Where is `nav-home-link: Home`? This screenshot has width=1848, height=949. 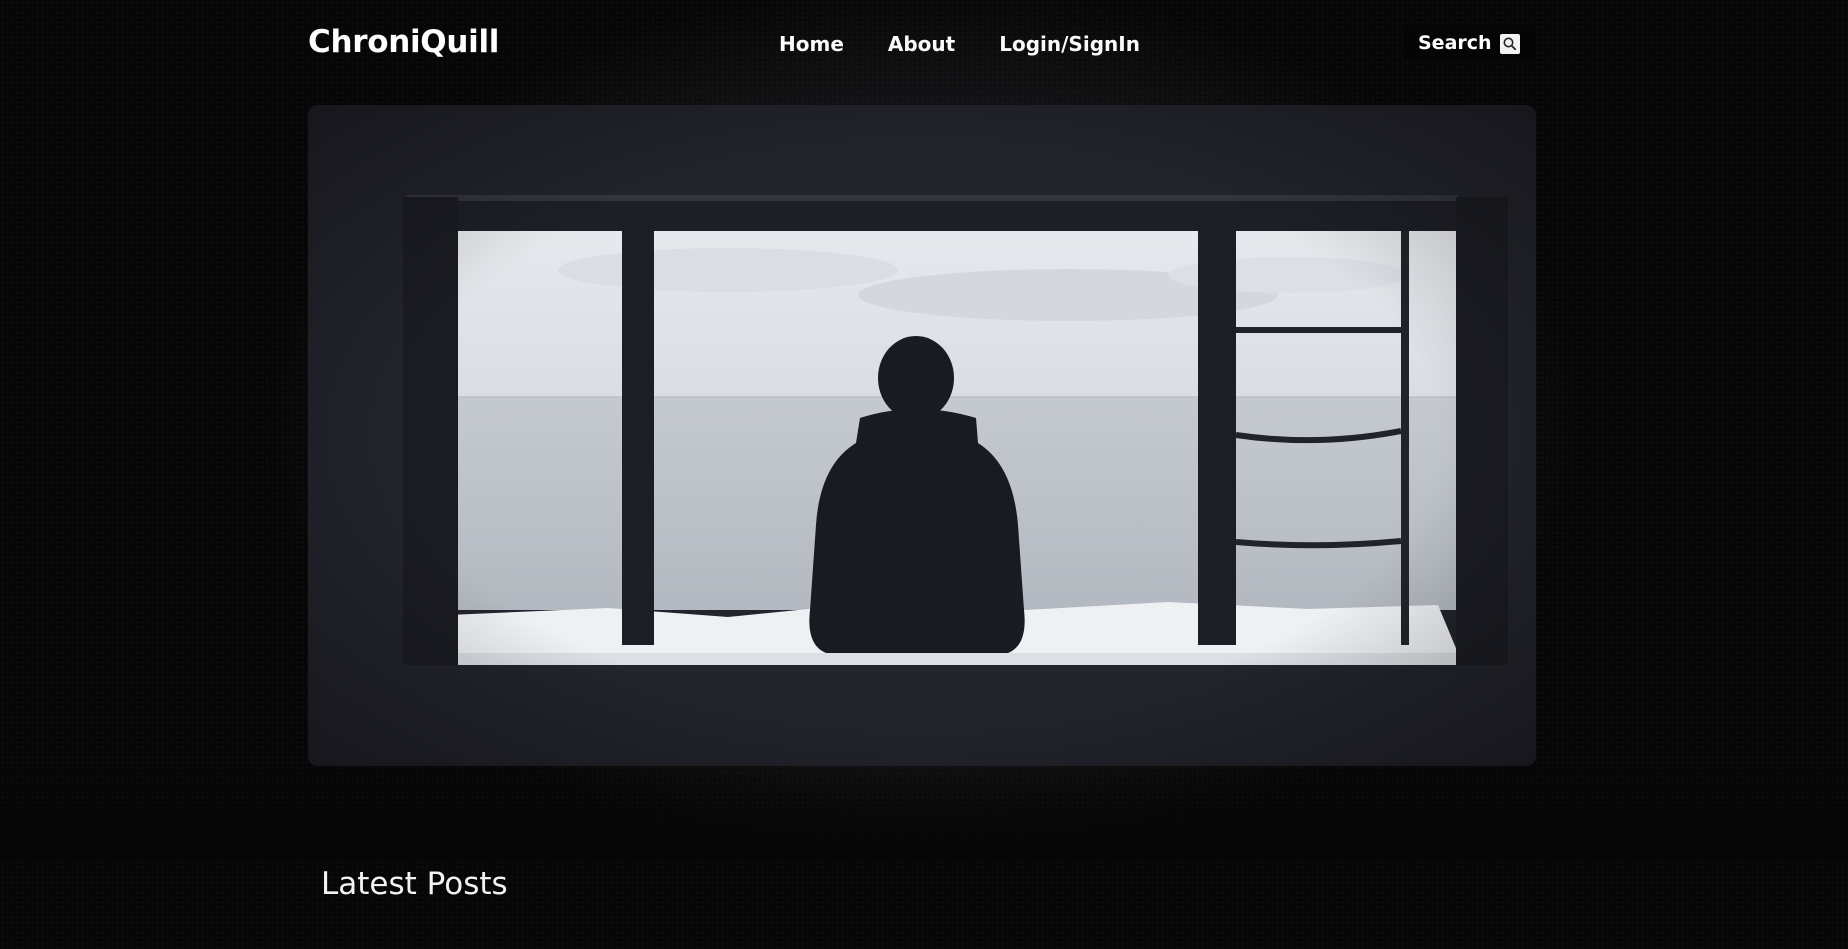 nav-home-link: Home is located at coordinates (811, 44).